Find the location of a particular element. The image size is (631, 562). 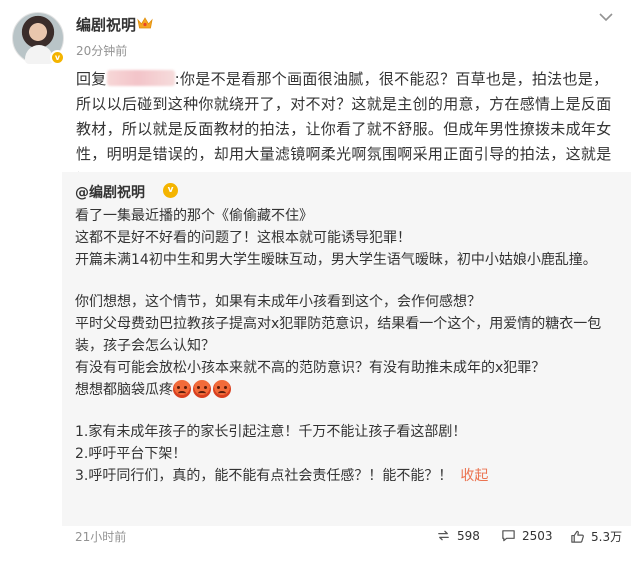

comment-button: 2503 is located at coordinates (527, 535).